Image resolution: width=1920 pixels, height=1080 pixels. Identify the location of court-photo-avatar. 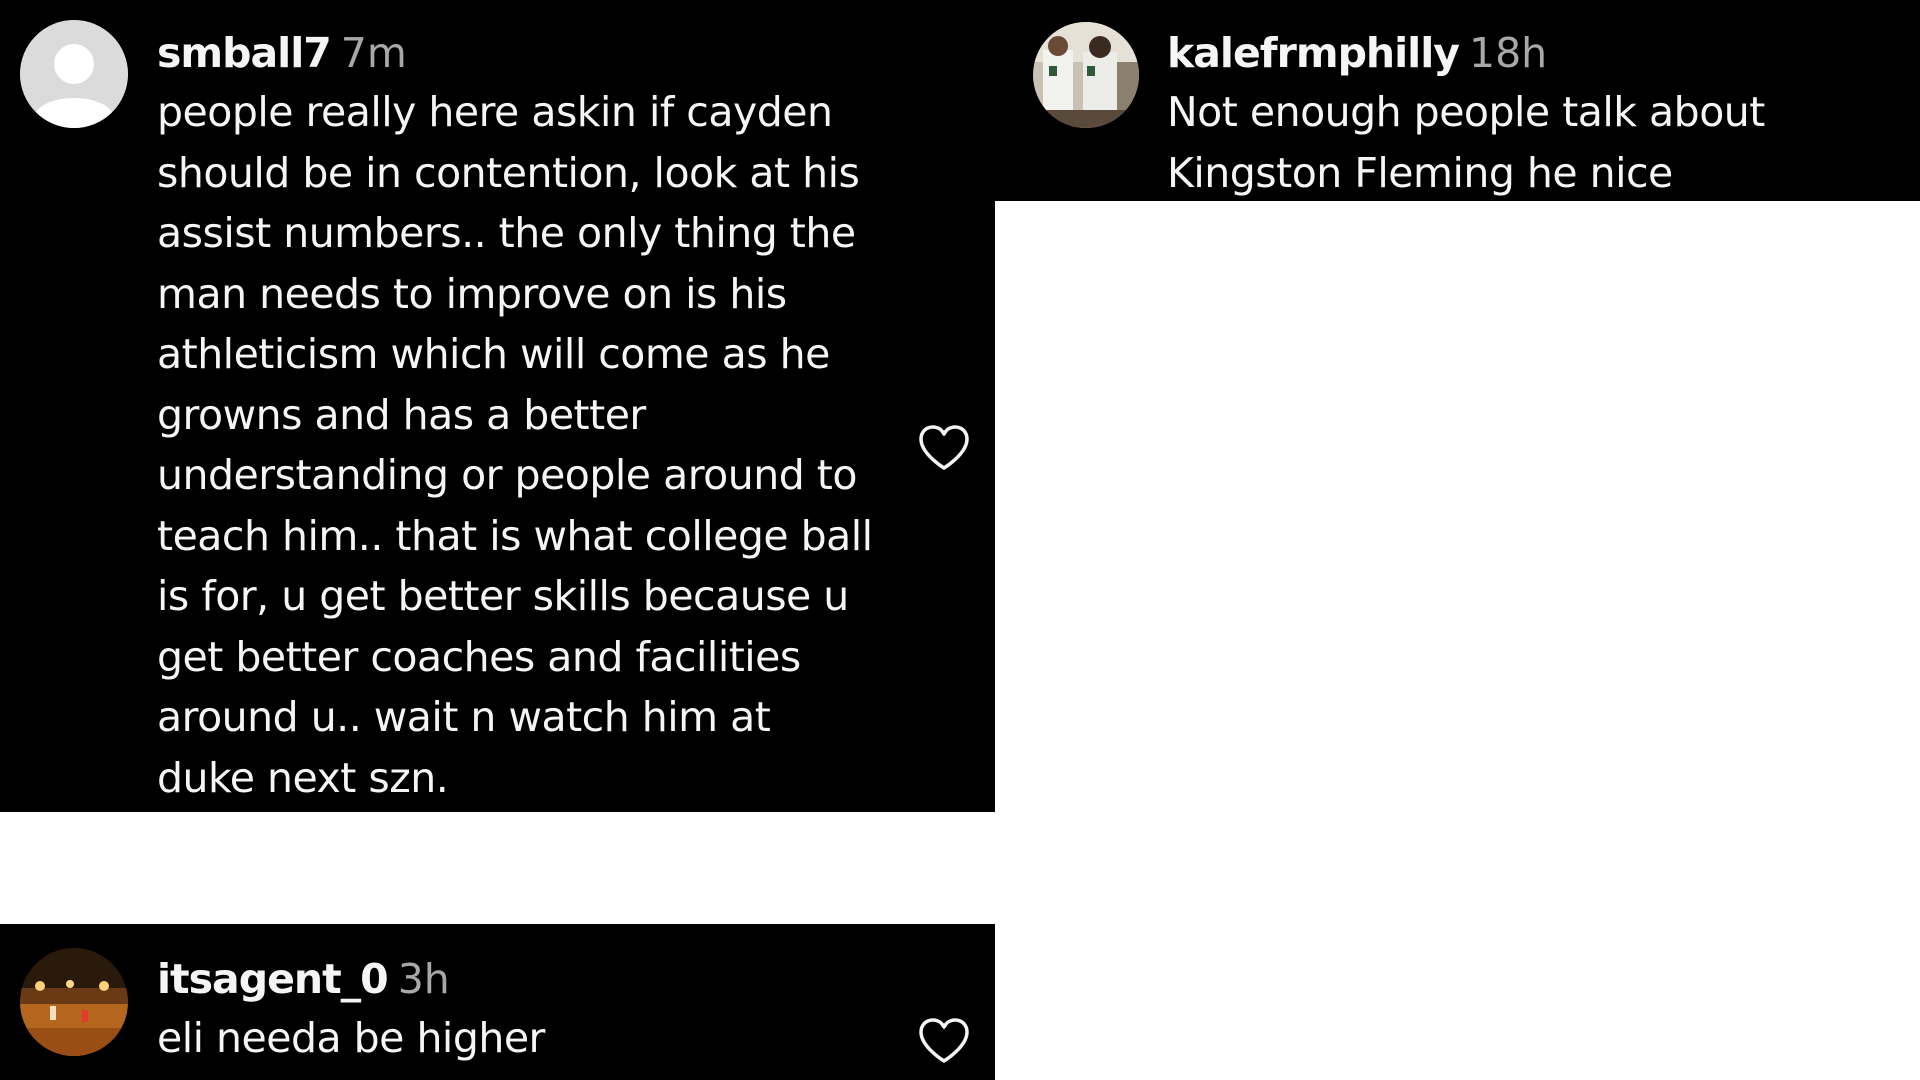
(74, 1002).